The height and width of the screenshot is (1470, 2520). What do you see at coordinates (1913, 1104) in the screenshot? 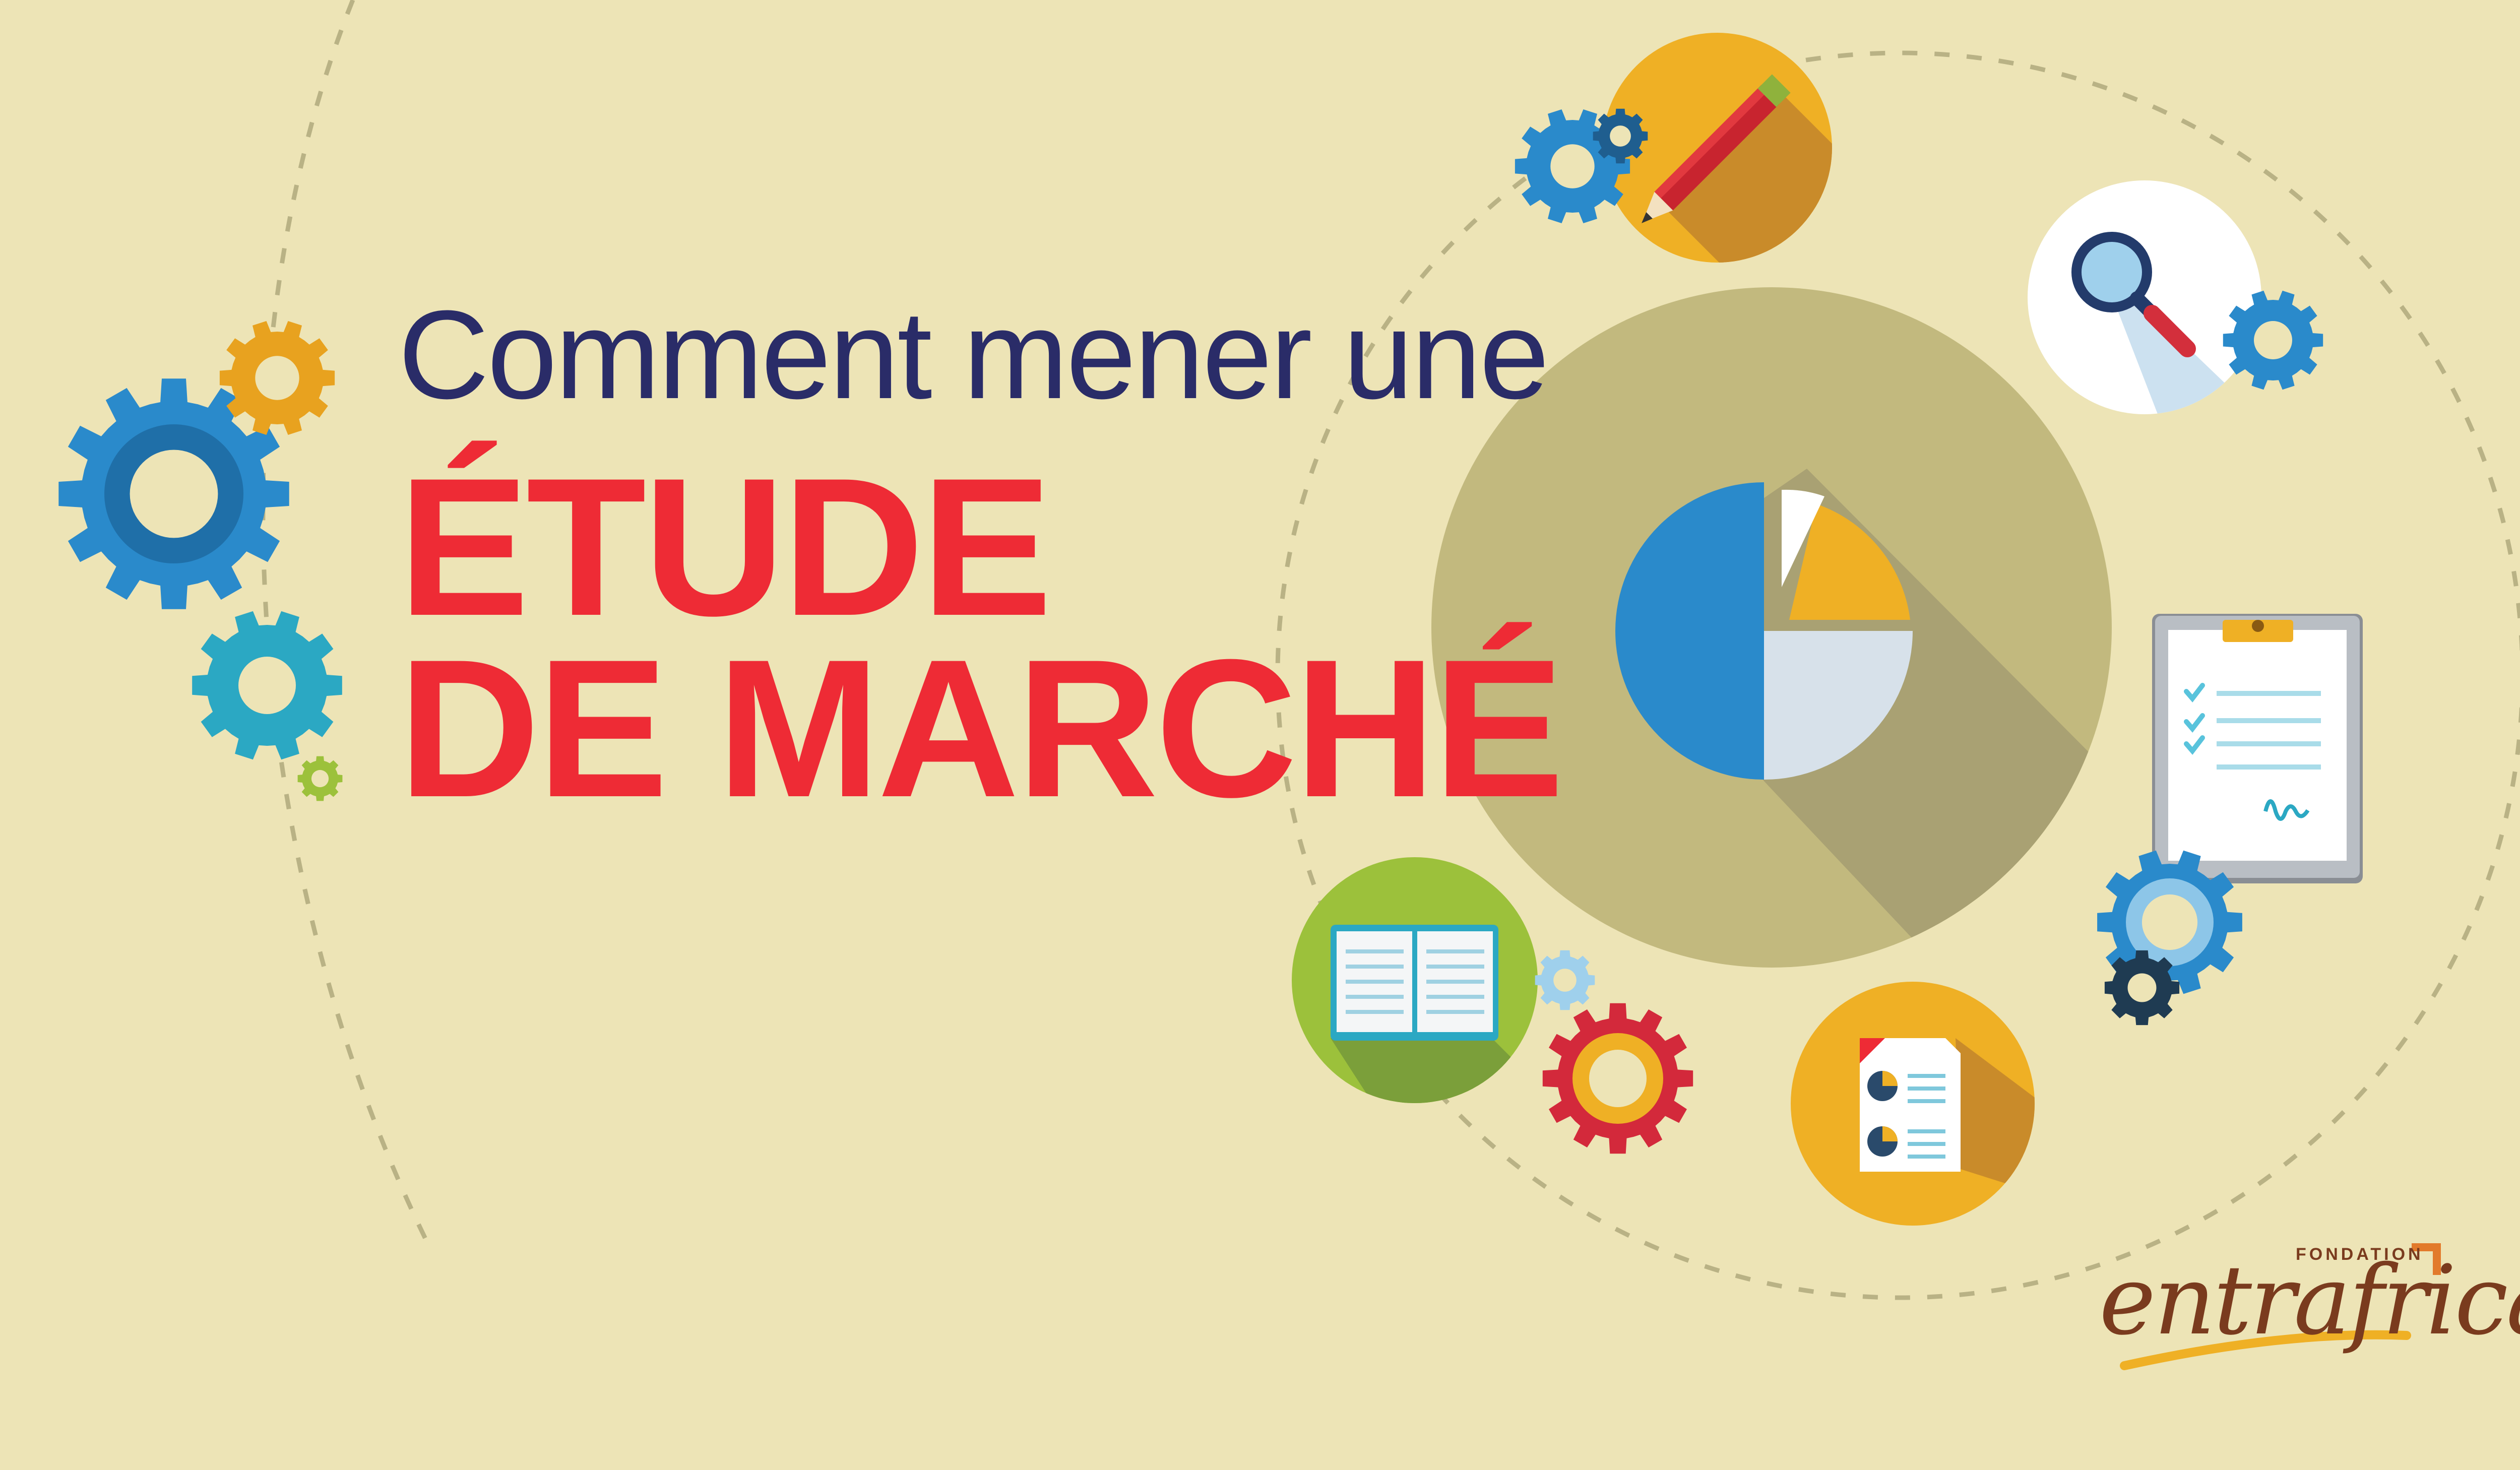
I see `report-document-icon` at bounding box center [1913, 1104].